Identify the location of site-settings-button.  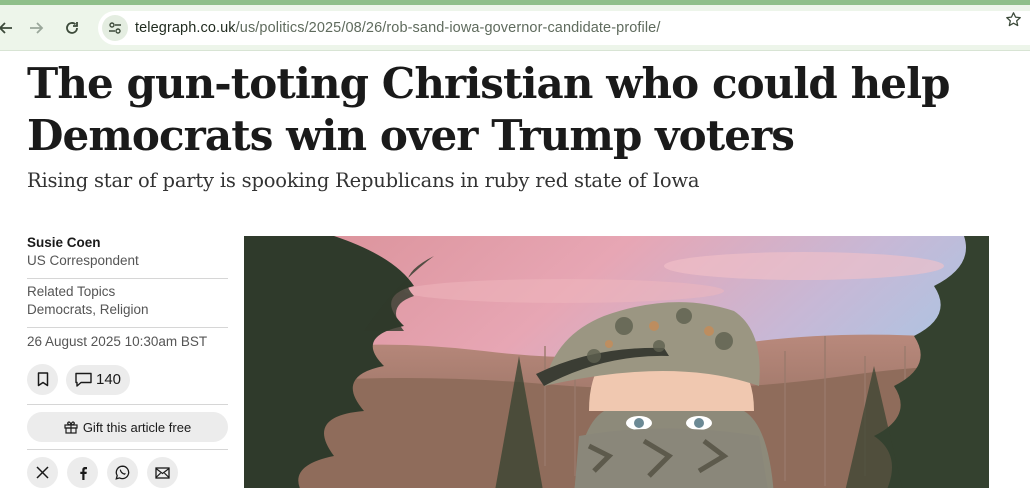
(115, 28).